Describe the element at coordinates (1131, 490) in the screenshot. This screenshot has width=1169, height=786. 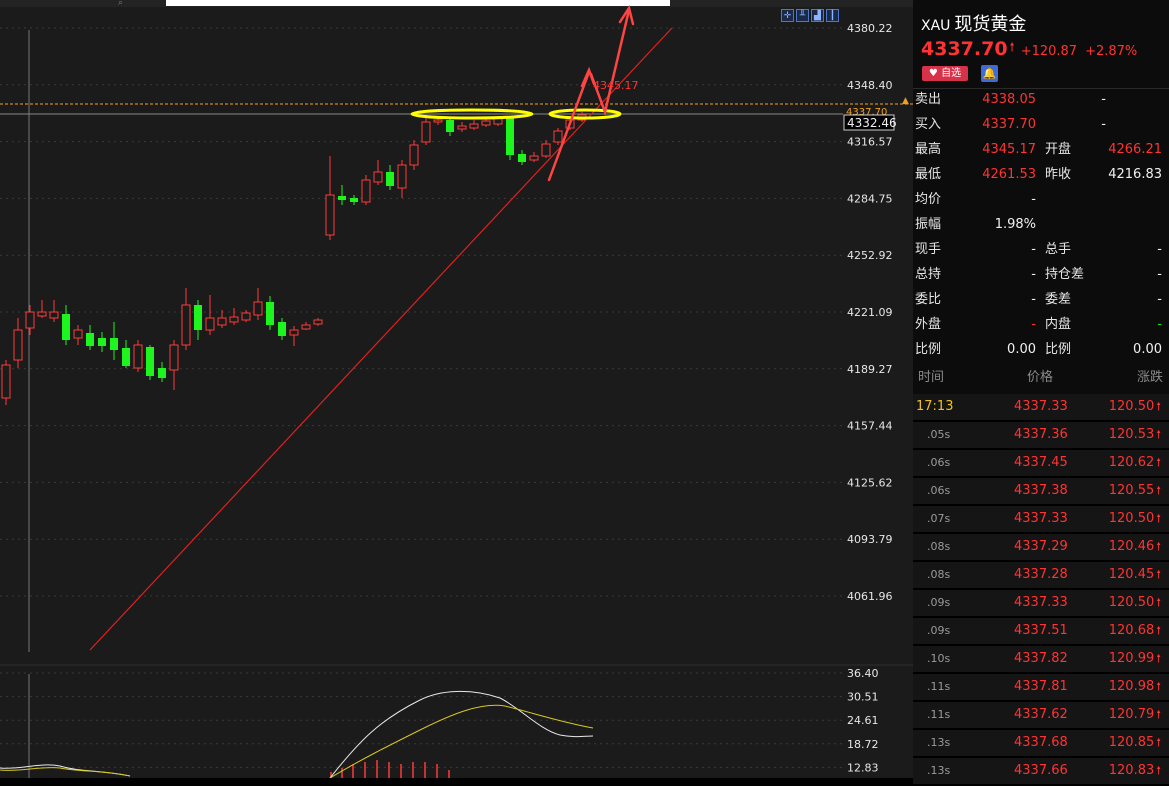
I see `trade-change-value: 120.55` at that location.